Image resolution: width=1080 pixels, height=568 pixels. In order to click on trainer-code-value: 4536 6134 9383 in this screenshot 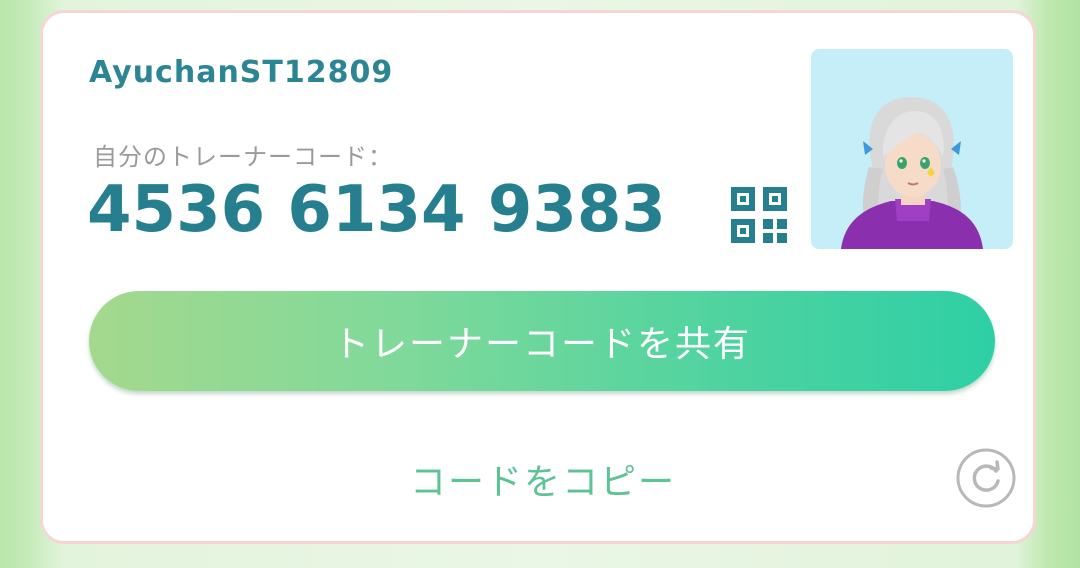, I will do `click(376, 210)`.